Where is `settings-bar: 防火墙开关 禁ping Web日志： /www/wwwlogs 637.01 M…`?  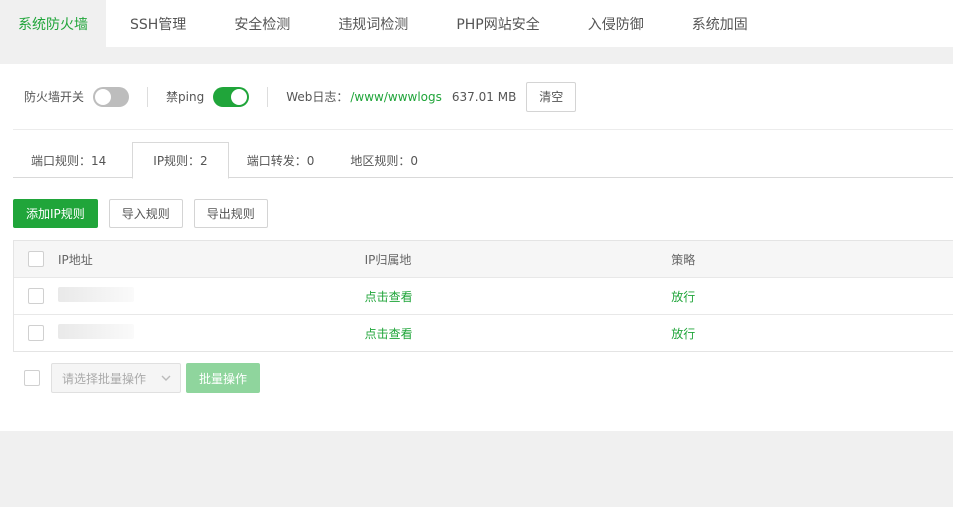 settings-bar: 防火墙开关 禁ping Web日志： /www/wwwlogs 637.01 M… is located at coordinates (483, 97).